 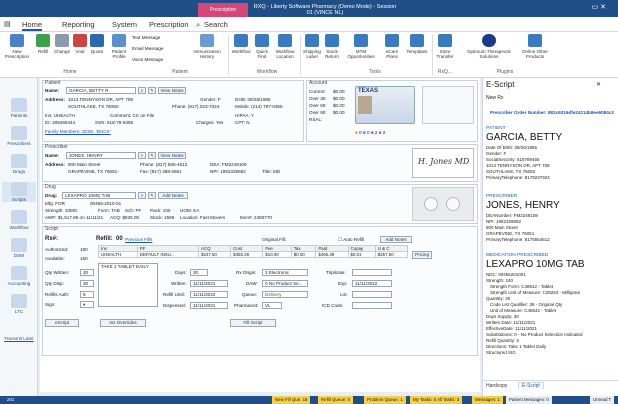 I want to click on menu-home: Home, so click(x=32, y=25).